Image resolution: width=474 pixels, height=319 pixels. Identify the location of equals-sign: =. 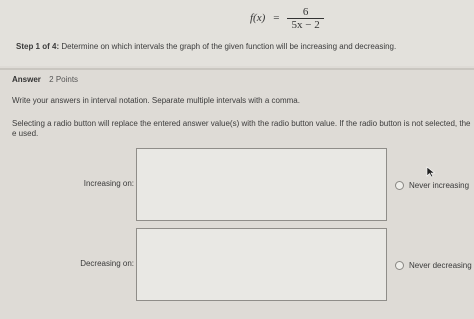
(276, 18).